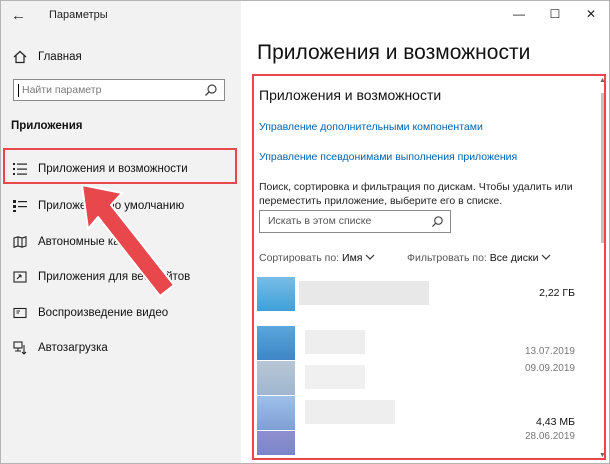  Describe the element at coordinates (60, 57) in the screenshot. I see `sidebar-item-label: Главная` at that location.